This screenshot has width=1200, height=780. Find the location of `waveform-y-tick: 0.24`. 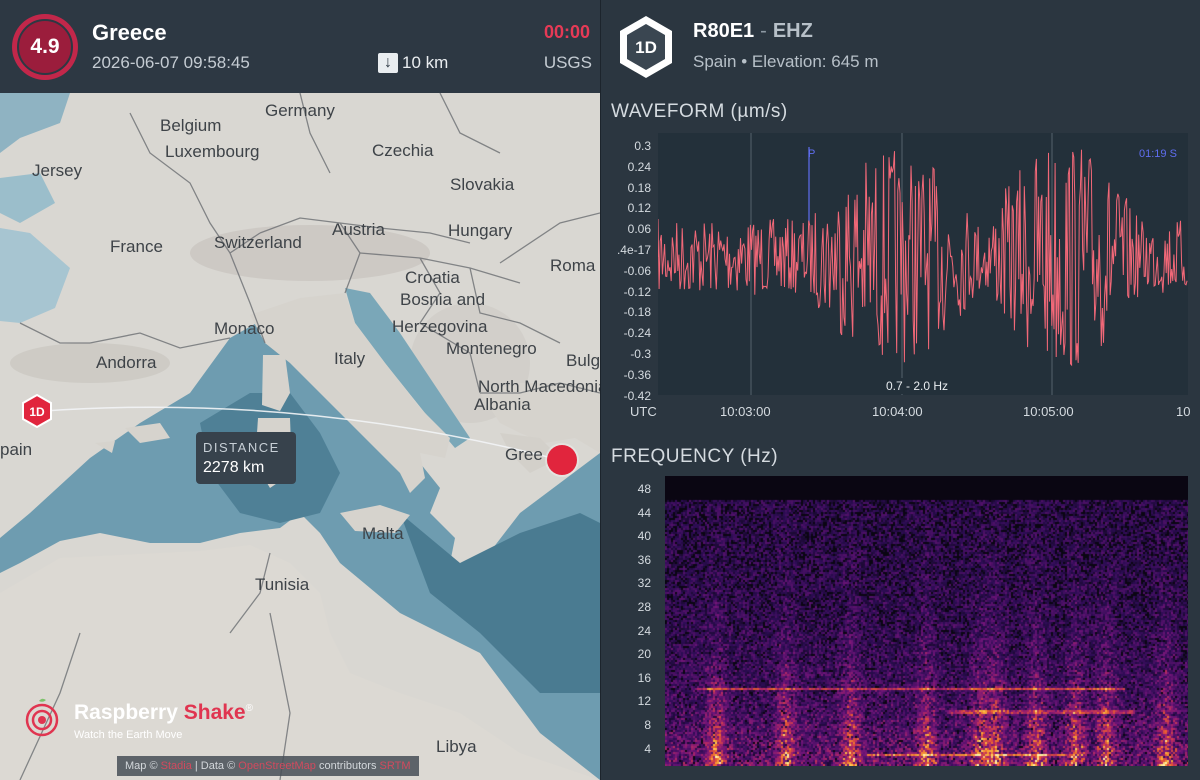

waveform-y-tick: 0.24 is located at coordinates (639, 166).